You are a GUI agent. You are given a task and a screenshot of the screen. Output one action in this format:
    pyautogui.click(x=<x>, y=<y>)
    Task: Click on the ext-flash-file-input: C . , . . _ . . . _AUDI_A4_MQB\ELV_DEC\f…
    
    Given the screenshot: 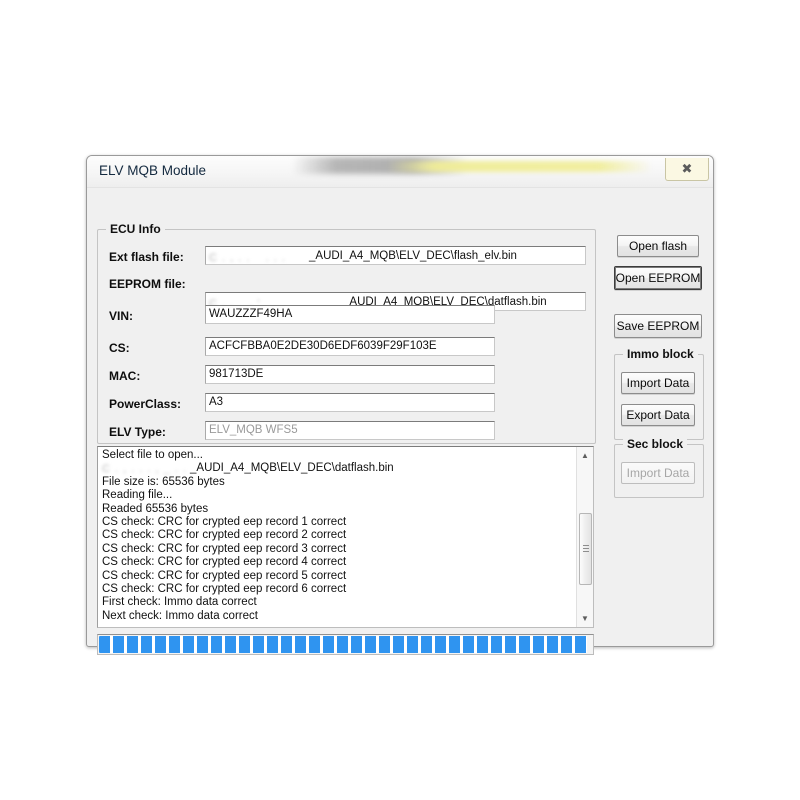 What is the action you would take?
    pyautogui.click(x=395, y=255)
    